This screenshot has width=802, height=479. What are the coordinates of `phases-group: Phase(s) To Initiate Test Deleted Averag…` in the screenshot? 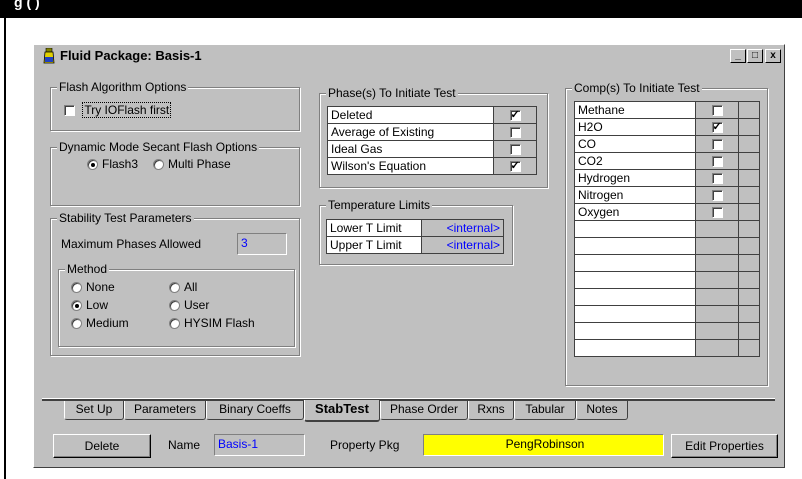 It's located at (433, 137).